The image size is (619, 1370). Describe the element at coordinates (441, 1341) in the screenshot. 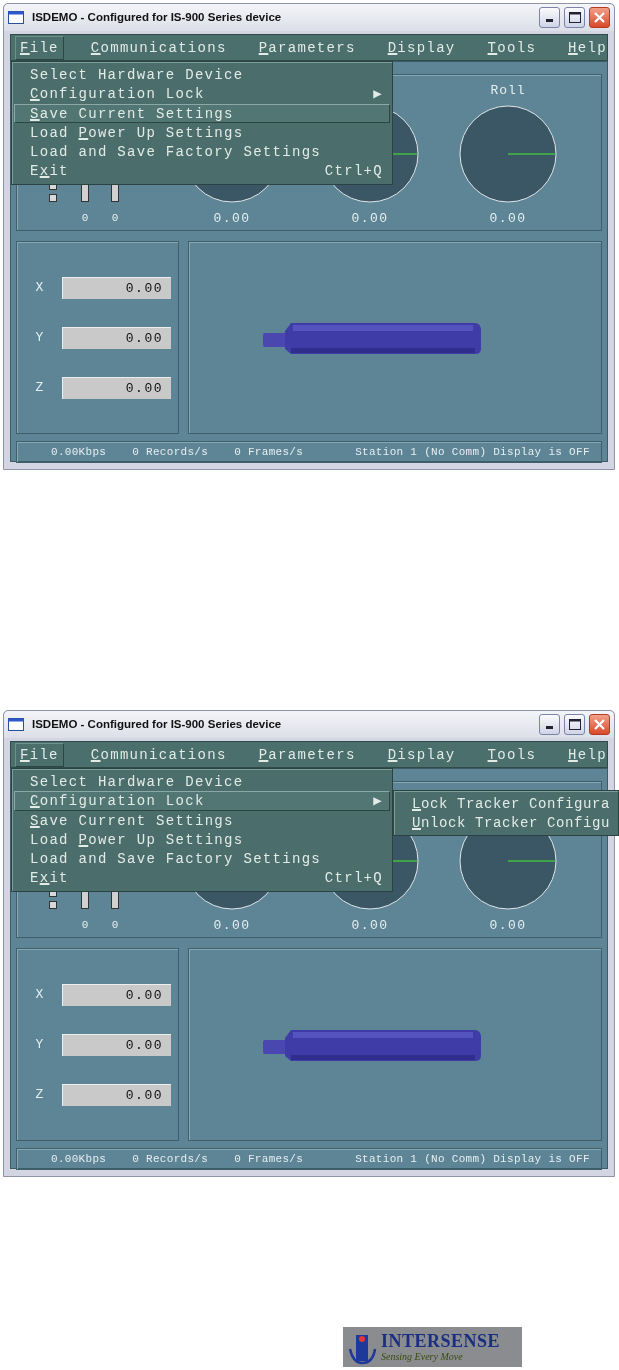

I see `logo-wordmark: INTERSENSE` at that location.